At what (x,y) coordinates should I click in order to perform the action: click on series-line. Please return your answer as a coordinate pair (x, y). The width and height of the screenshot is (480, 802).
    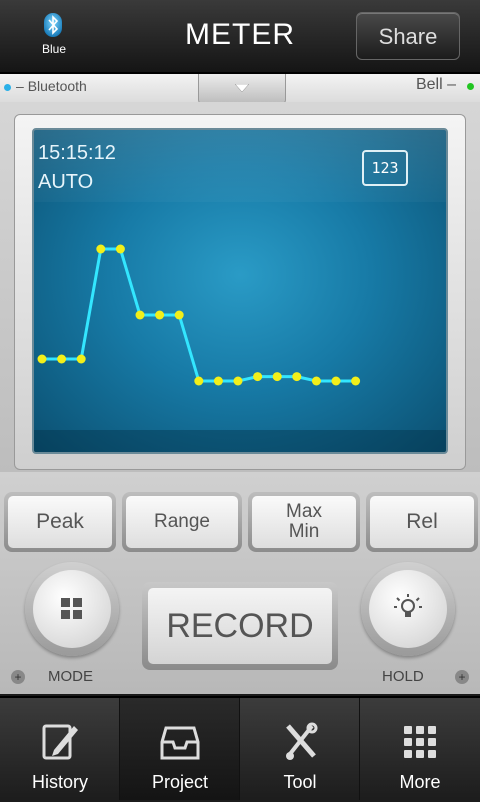
    Looking at the image, I should click on (199, 315).